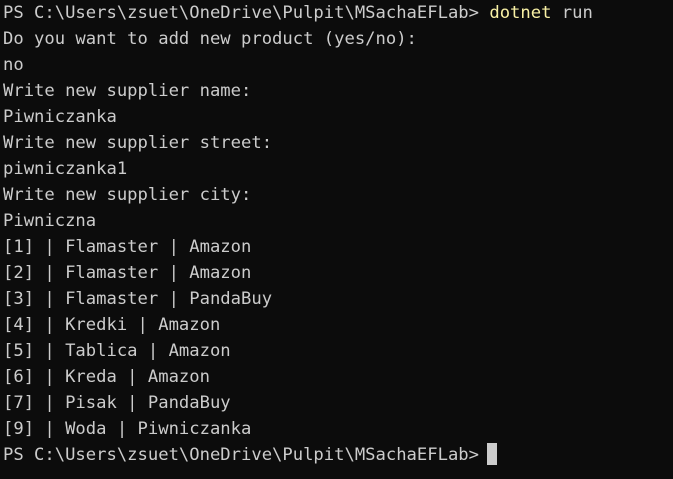 Image resolution: width=673 pixels, height=479 pixels. What do you see at coordinates (492, 454) in the screenshot?
I see `text-cursor` at bounding box center [492, 454].